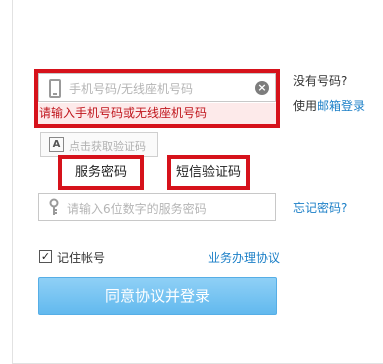 Image resolution: width=383 pixels, height=364 pixels. I want to click on tab-service-password: 服务密码, so click(101, 172).